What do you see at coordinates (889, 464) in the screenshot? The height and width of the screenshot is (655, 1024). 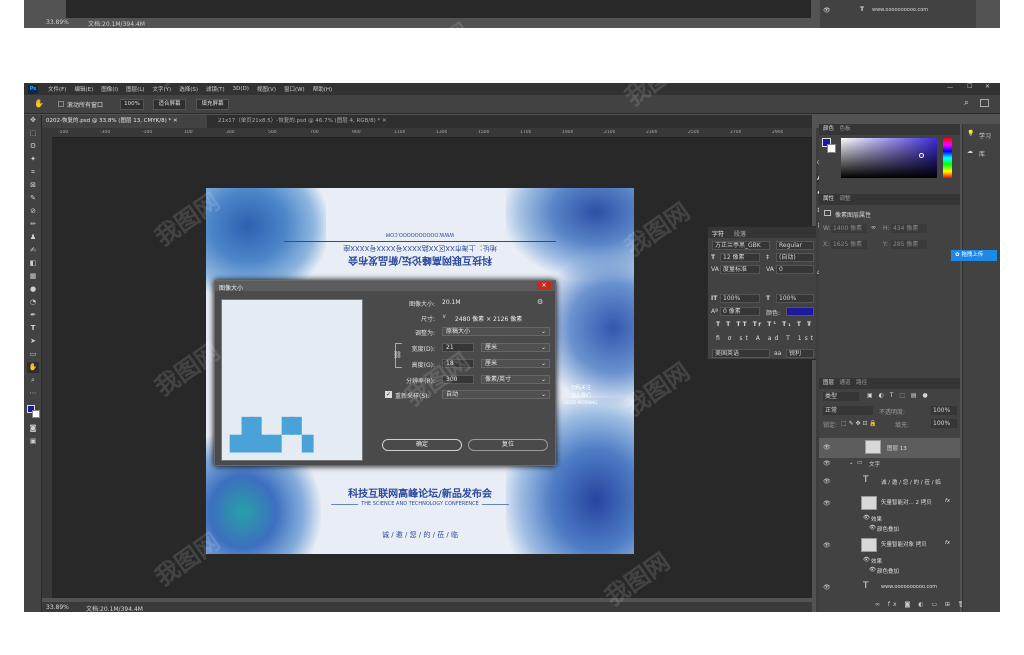 I see `layer-row-group: 👁 ⌄ ▭ 文字` at bounding box center [889, 464].